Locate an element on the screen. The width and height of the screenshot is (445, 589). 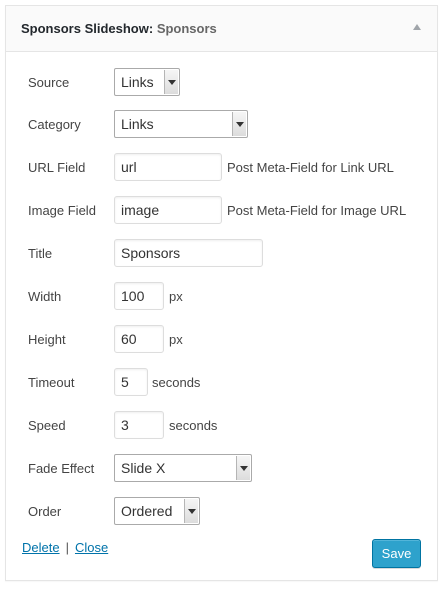
speed-label: Speed is located at coordinates (47, 425).